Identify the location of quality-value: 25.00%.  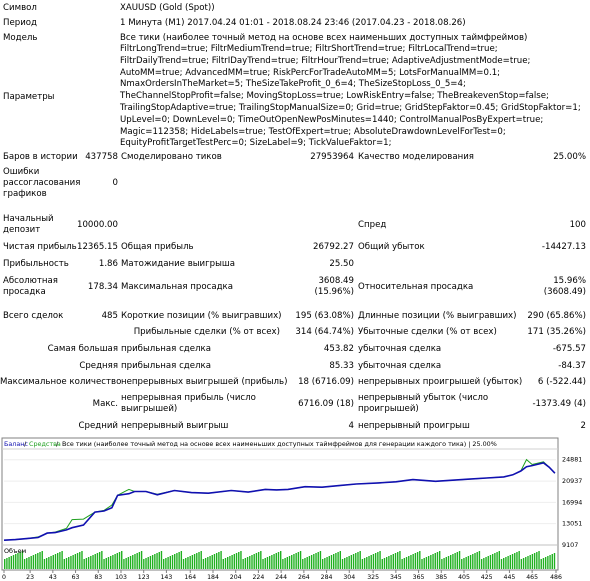
(569, 157).